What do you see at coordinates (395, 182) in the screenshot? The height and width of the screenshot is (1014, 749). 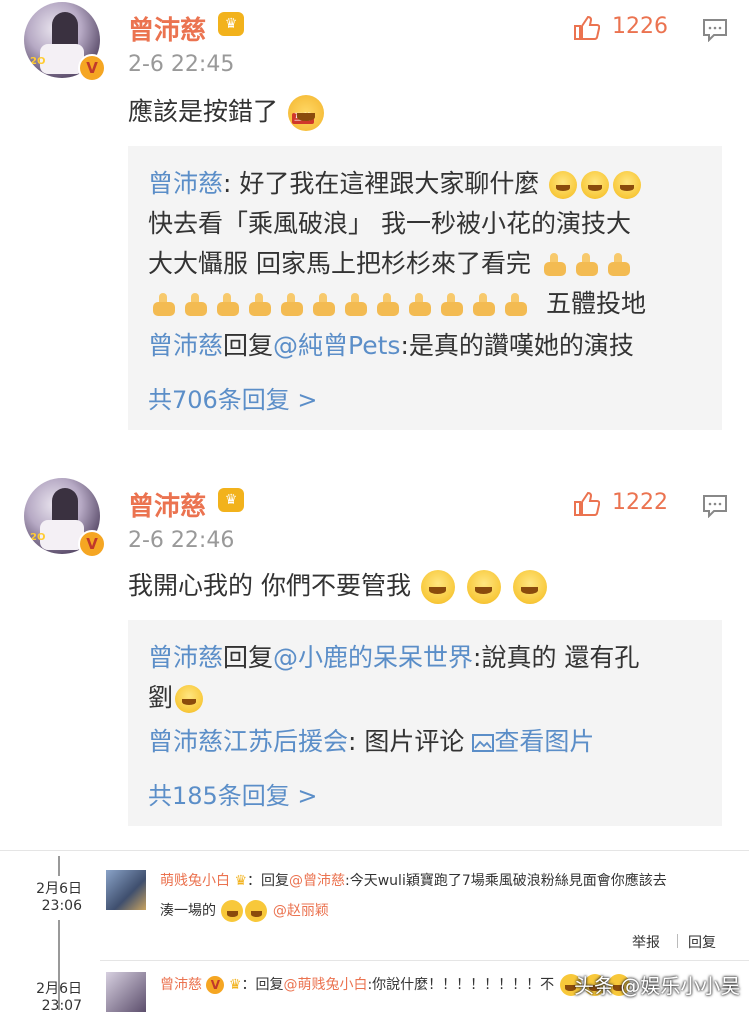 I see `quote-line: 曾沛慈: 好了我在這裡跟大家聊什麼` at bounding box center [395, 182].